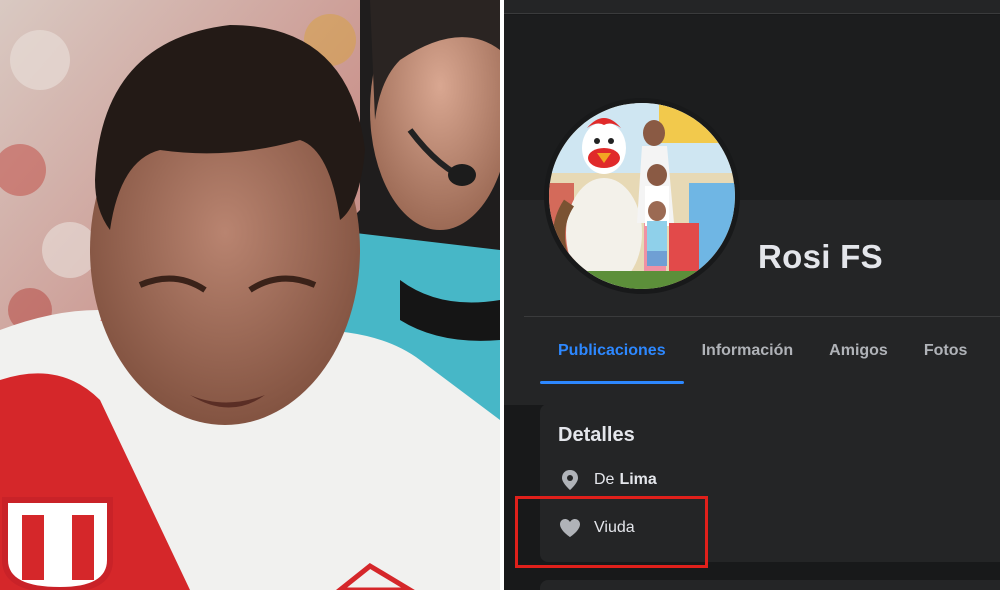 Image resolution: width=1000 pixels, height=590 pixels. I want to click on detail-location: De Lima, so click(607, 480).